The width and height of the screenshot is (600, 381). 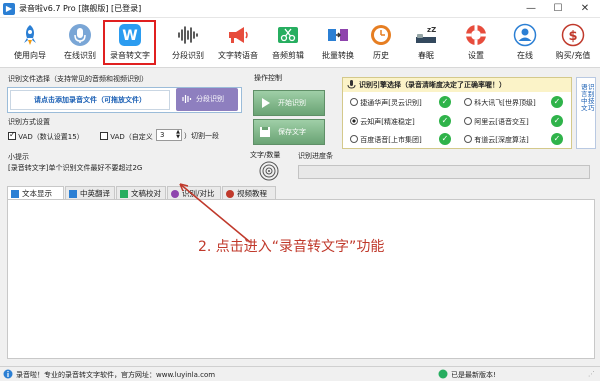 I want to click on engine-option-label: 有道云[深度算法], so click(x=501, y=140).